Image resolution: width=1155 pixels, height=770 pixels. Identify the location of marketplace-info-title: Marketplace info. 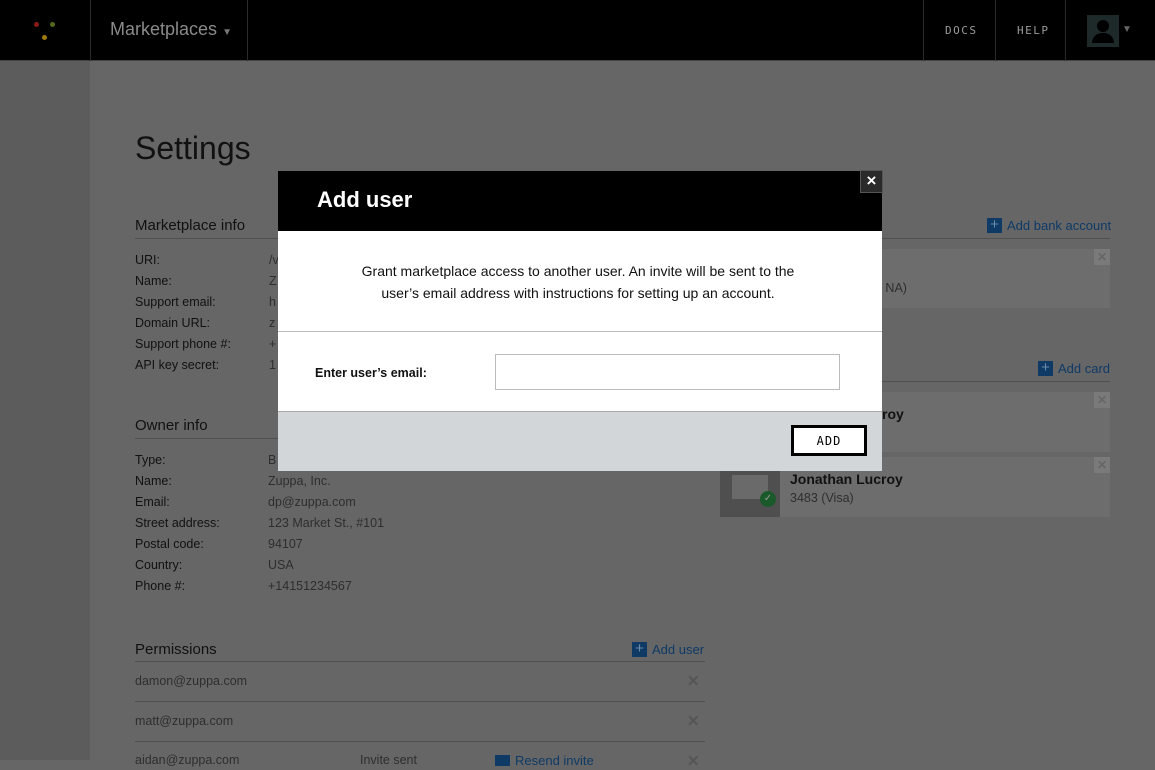
(190, 225).